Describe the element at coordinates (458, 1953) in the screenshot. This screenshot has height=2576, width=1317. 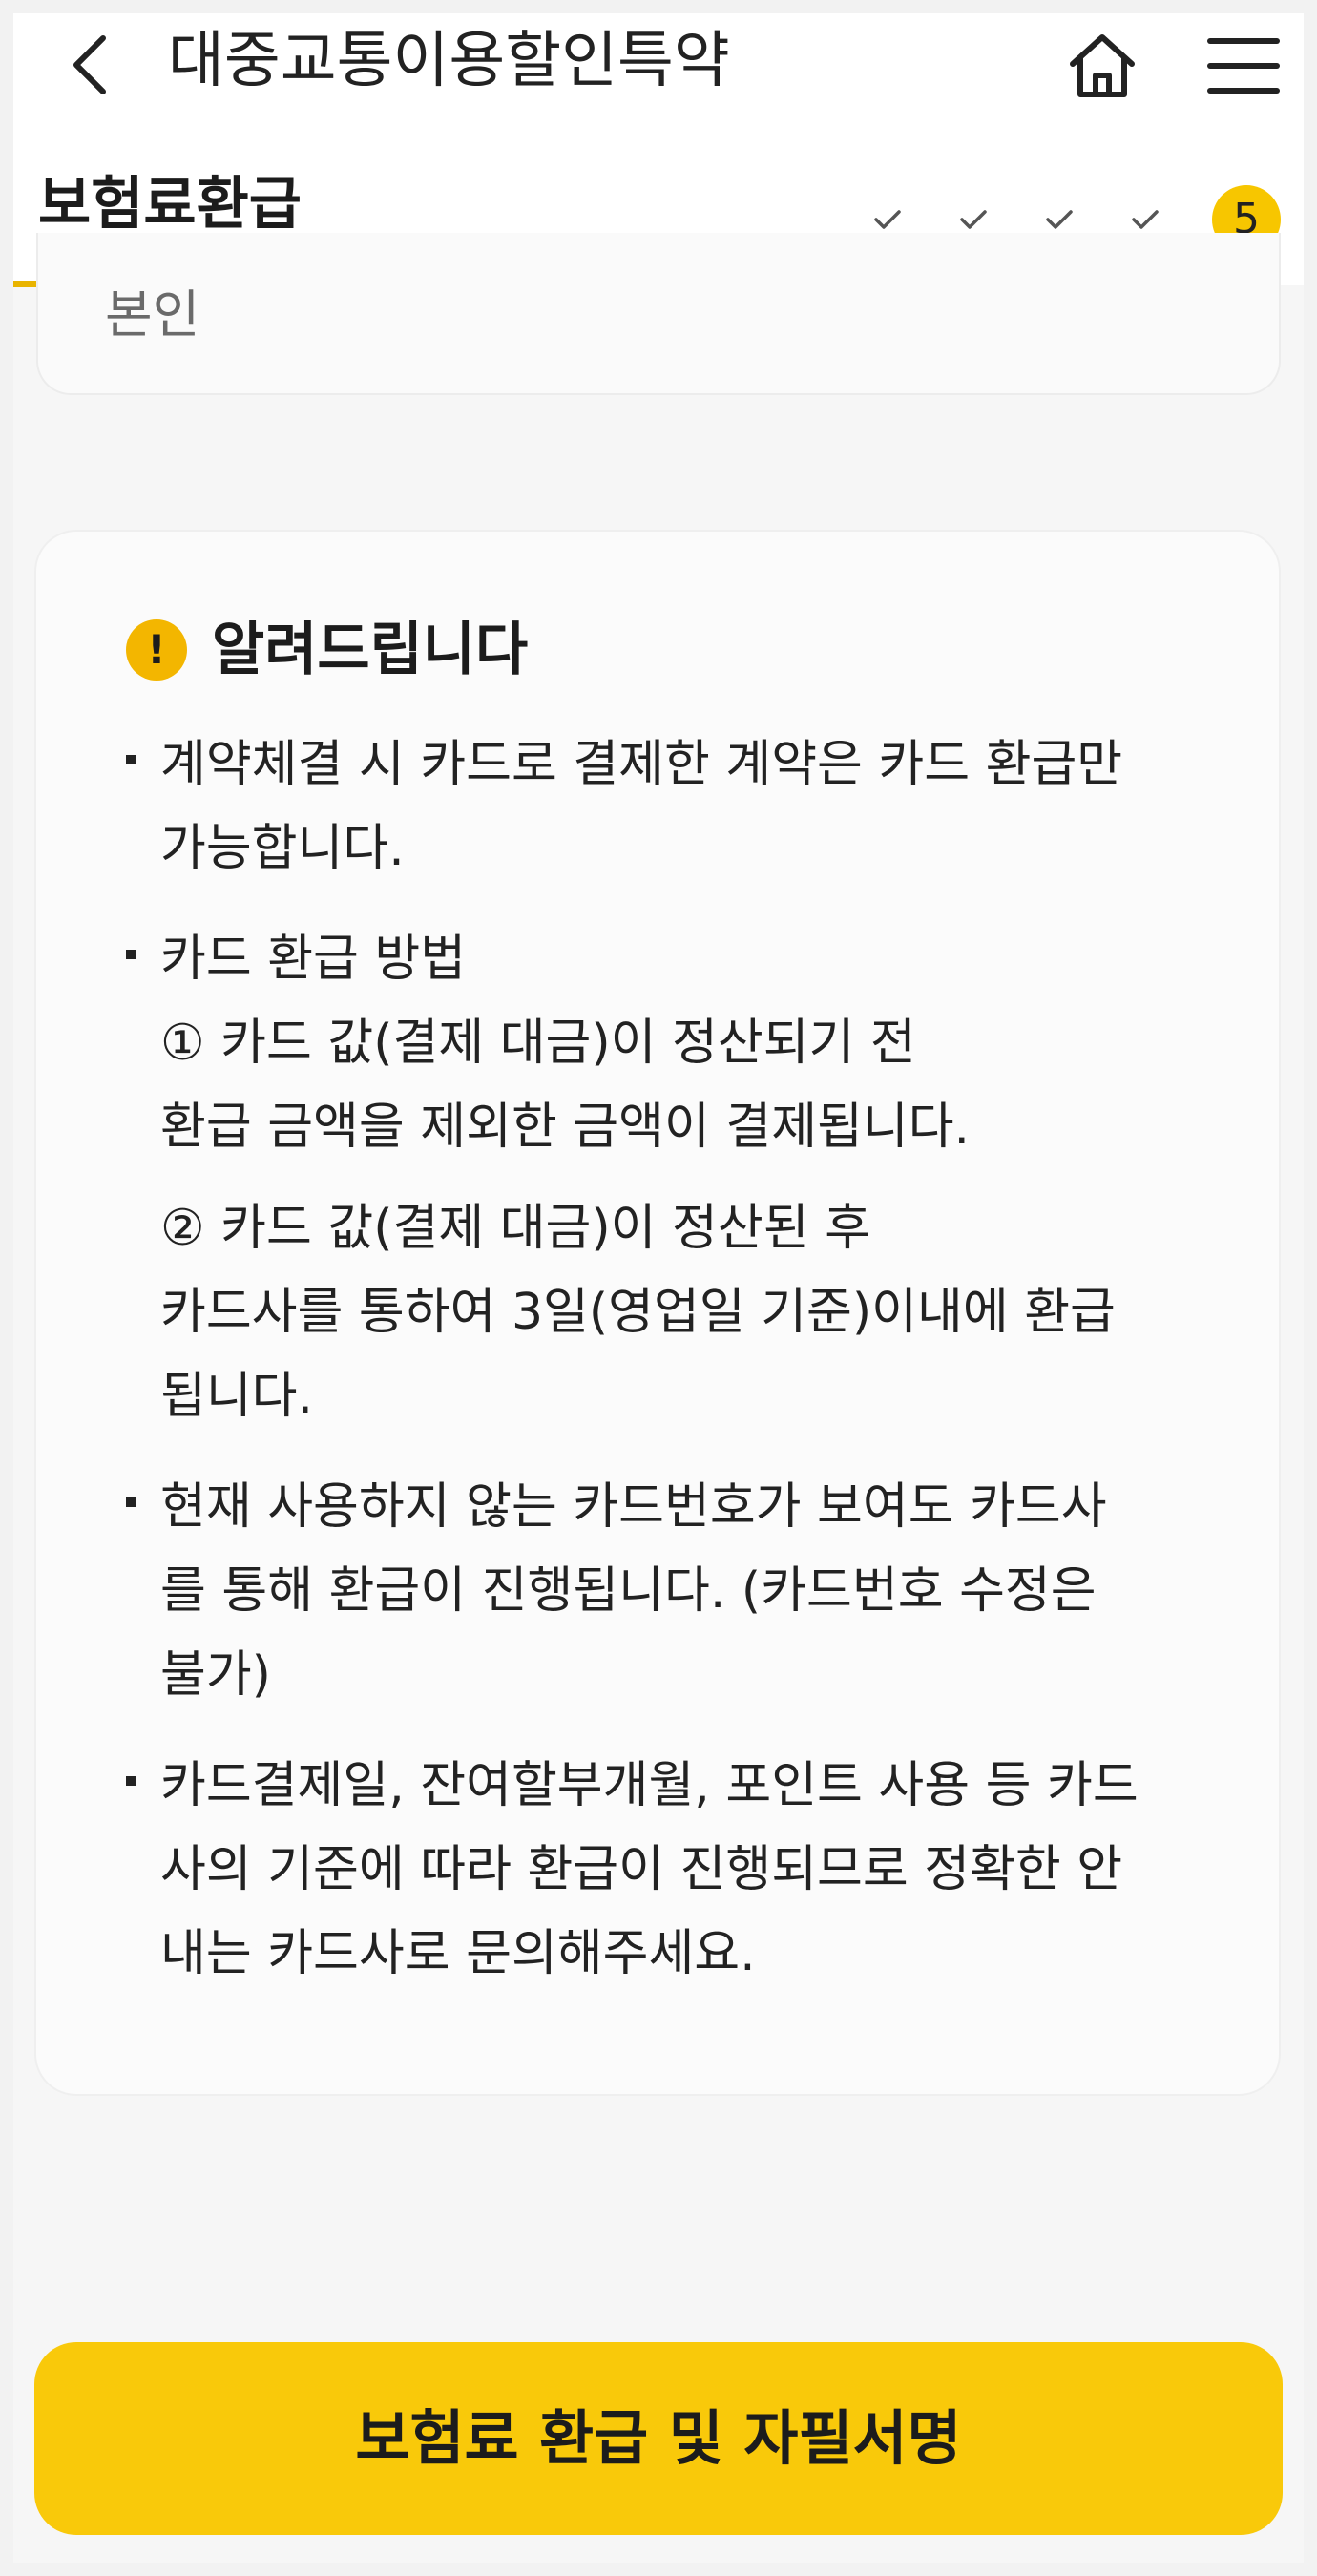
I see `notice-line: 내는 카드사로 문의해주세요.` at that location.